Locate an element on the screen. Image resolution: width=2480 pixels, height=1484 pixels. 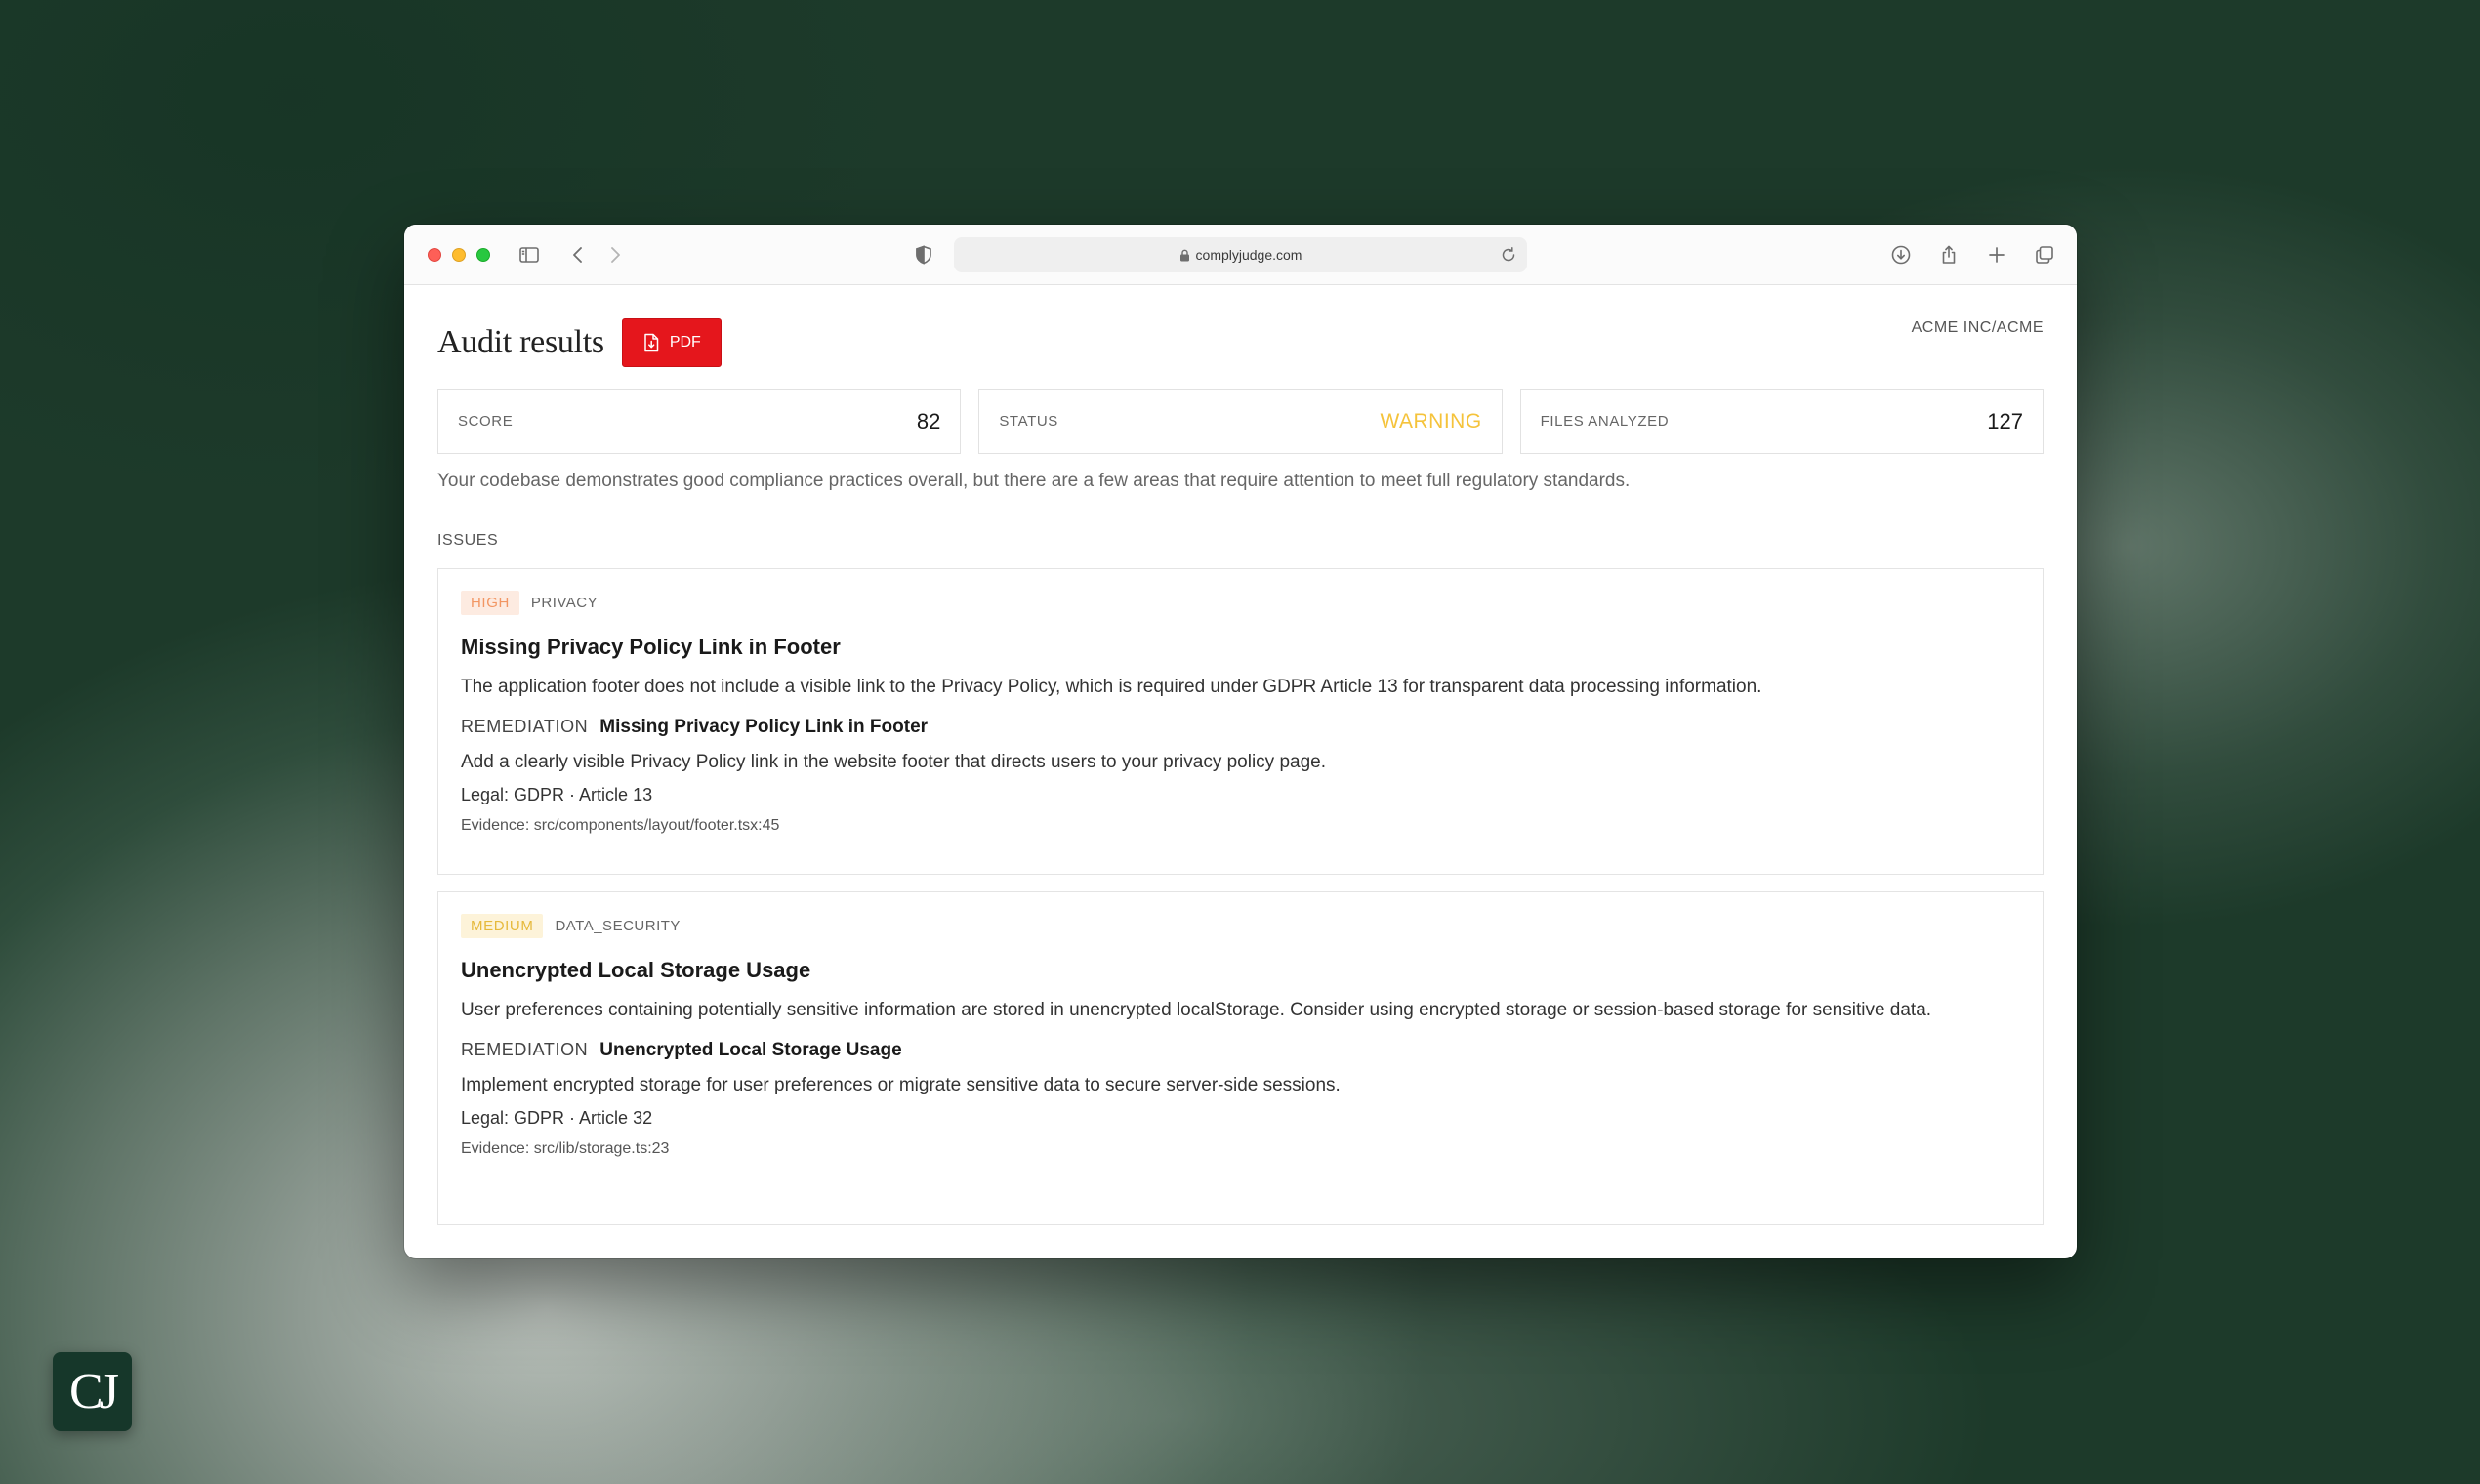
new-tab-icon is located at coordinates (1997, 255).